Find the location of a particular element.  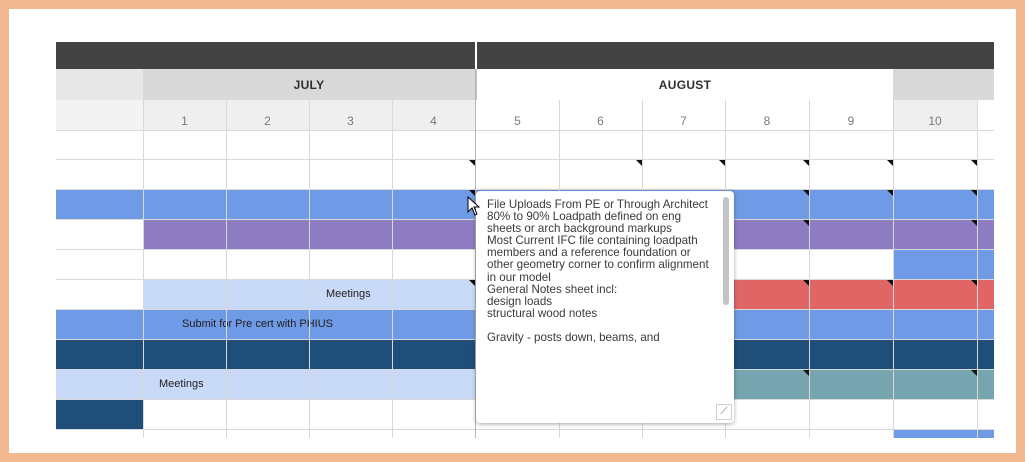

day-label: 6 is located at coordinates (600, 121).